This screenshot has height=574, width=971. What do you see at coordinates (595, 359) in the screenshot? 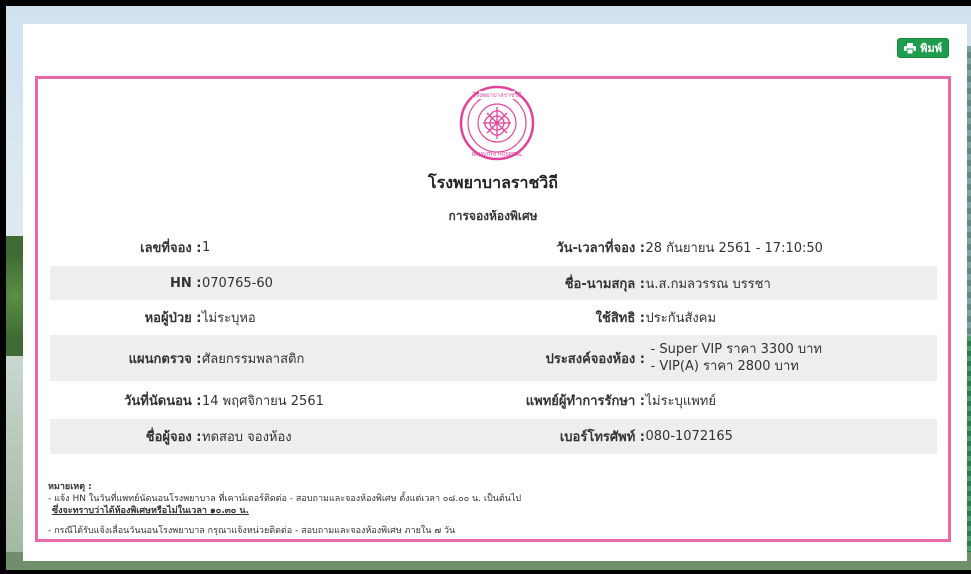
I see `room-request-label: ประสงค์จองห้อง :` at bounding box center [595, 359].